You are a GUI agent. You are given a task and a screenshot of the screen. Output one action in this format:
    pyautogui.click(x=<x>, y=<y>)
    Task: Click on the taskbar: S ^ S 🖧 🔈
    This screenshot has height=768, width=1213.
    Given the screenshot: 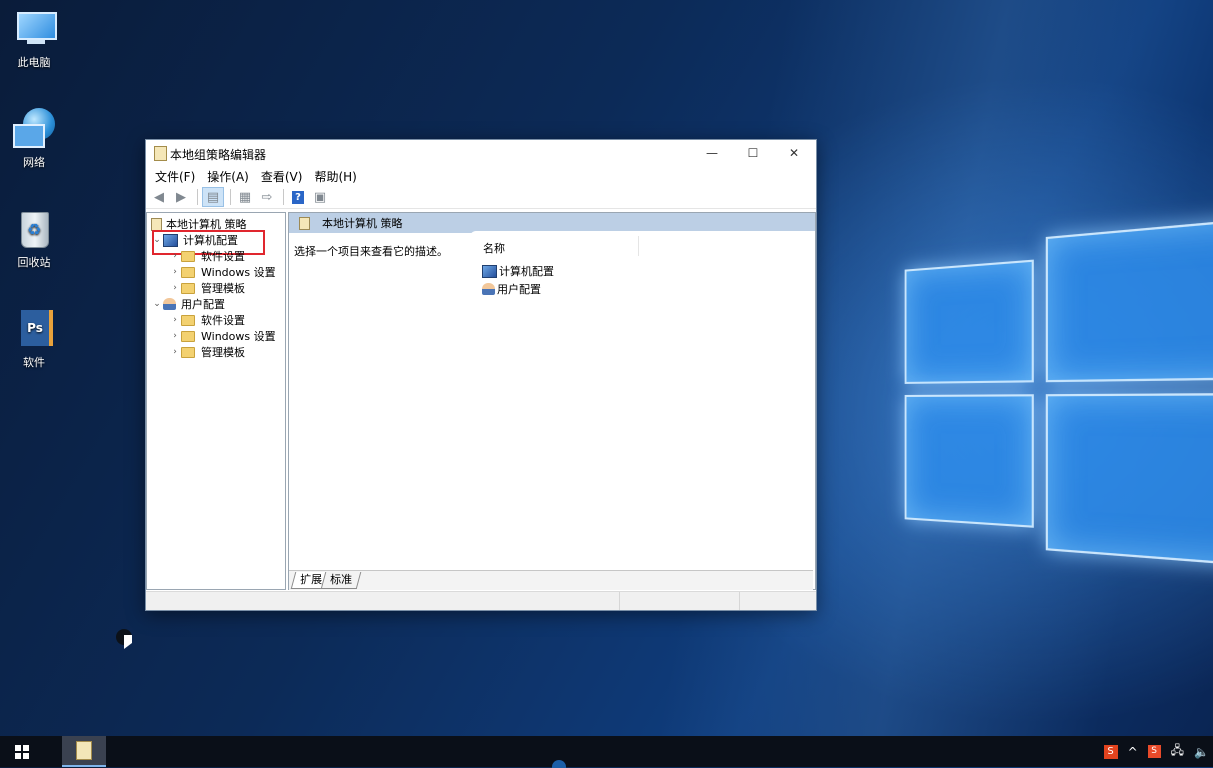 What is the action you would take?
    pyautogui.click(x=606, y=751)
    